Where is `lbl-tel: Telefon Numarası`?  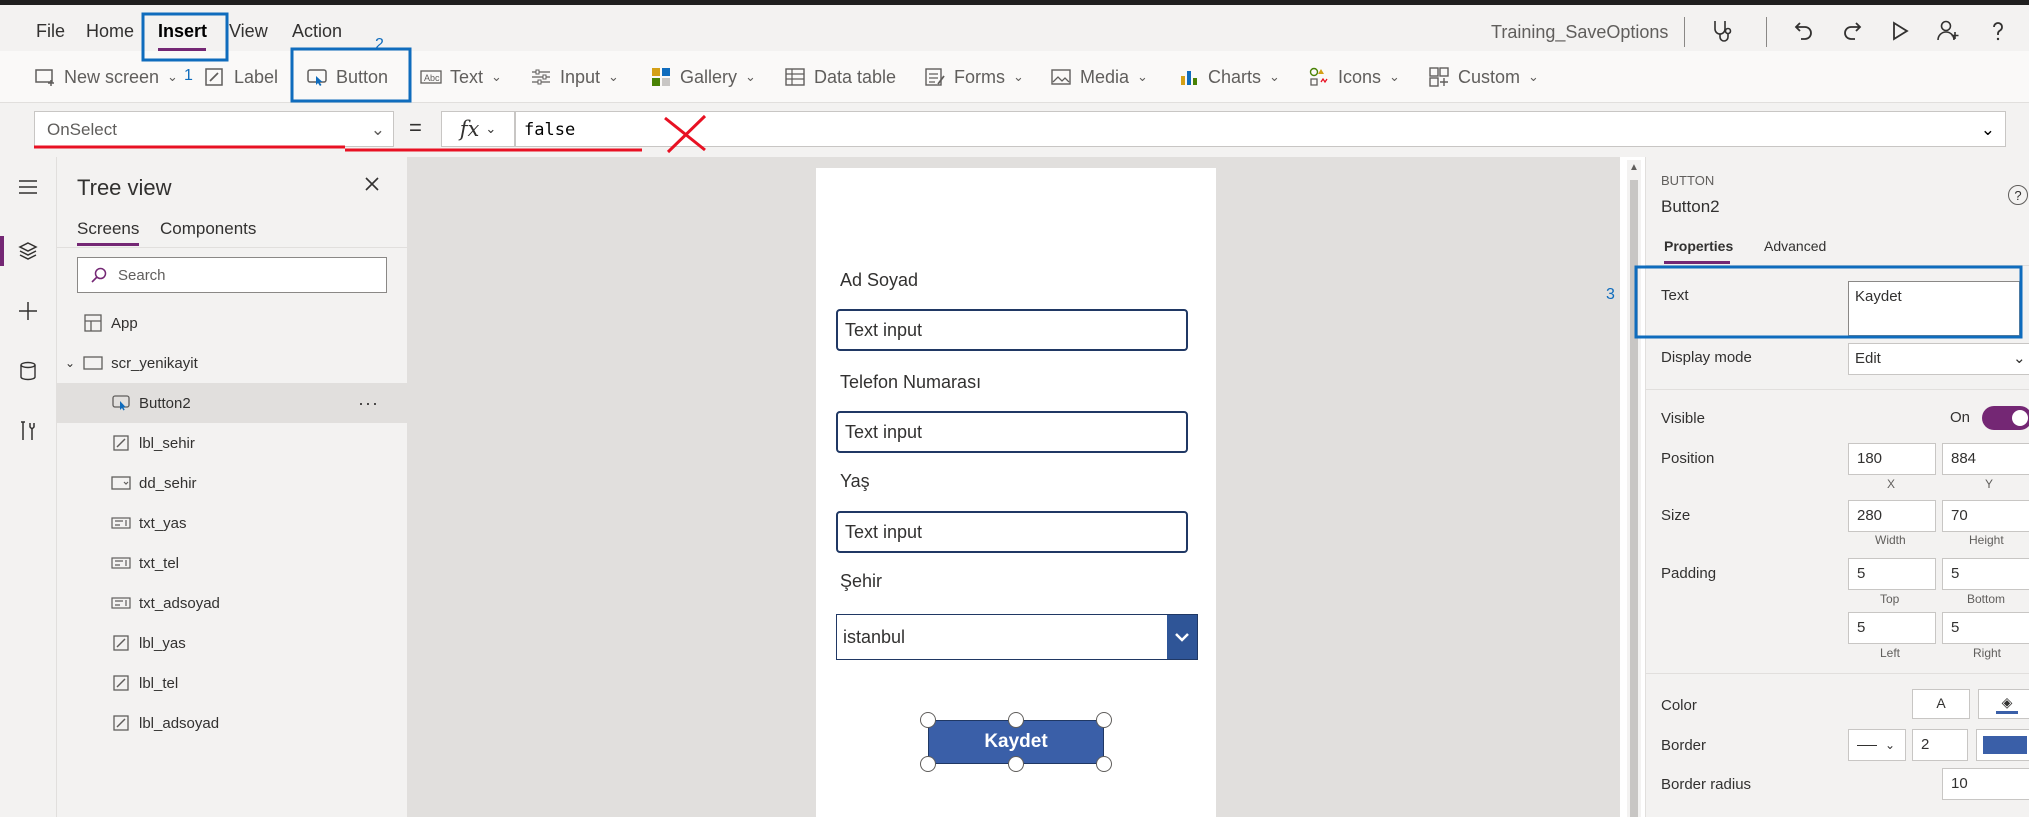 lbl-tel: Telefon Numarası is located at coordinates (910, 382).